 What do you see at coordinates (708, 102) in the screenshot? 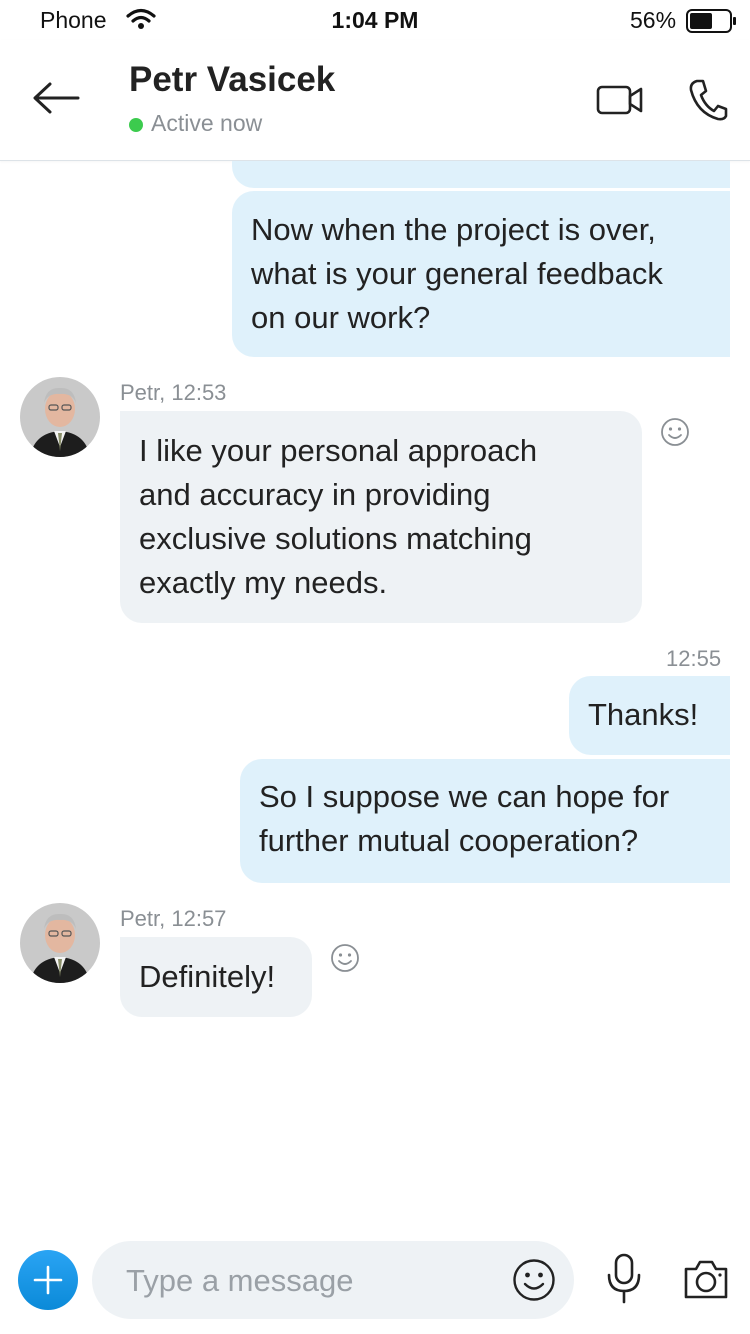
I see `phone-call-icon` at bounding box center [708, 102].